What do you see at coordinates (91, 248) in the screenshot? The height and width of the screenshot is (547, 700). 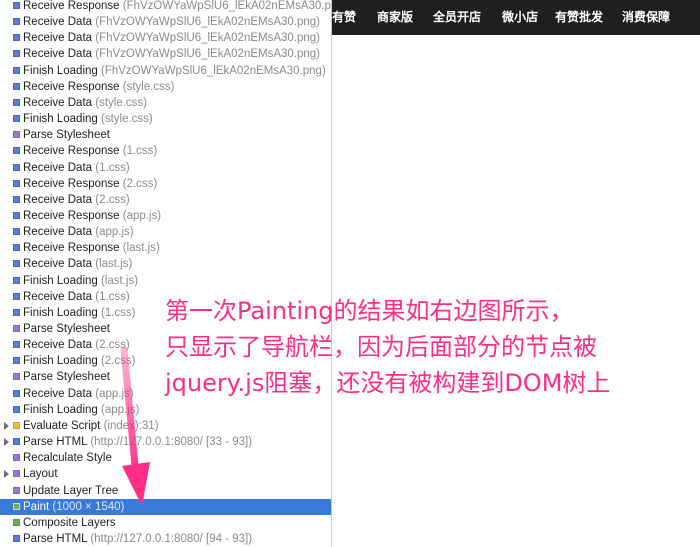 I see `record-text: Receive Response (last.js)` at bounding box center [91, 248].